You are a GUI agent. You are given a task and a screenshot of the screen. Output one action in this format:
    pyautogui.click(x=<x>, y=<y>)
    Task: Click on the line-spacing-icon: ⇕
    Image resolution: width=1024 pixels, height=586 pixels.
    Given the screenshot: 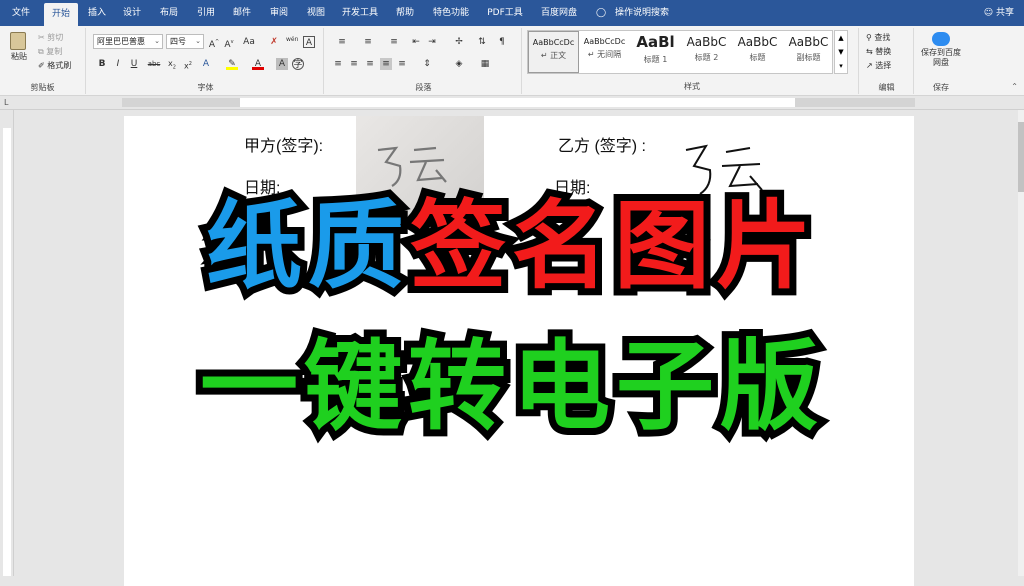 What is the action you would take?
    pyautogui.click(x=427, y=64)
    